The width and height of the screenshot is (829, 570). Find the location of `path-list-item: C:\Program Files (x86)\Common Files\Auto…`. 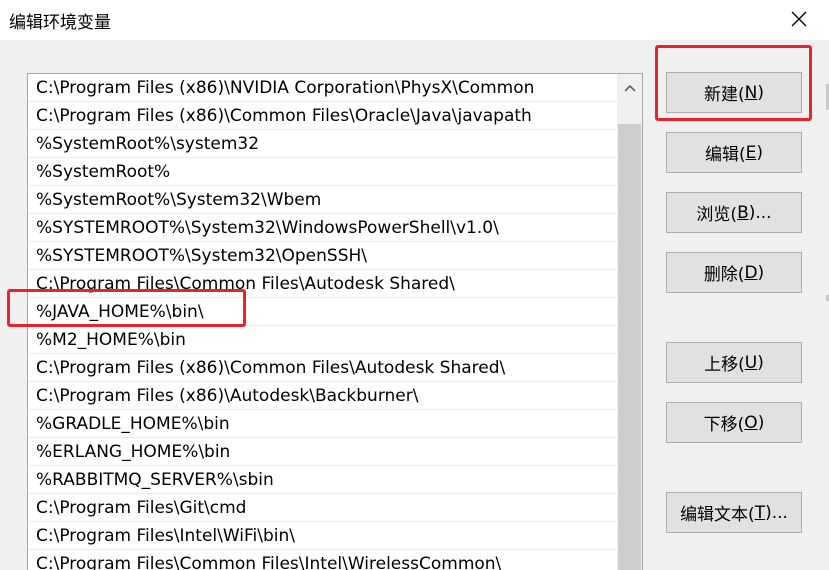

path-list-item: C:\Program Files (x86)\Common Files\Auto… is located at coordinates (323, 368).